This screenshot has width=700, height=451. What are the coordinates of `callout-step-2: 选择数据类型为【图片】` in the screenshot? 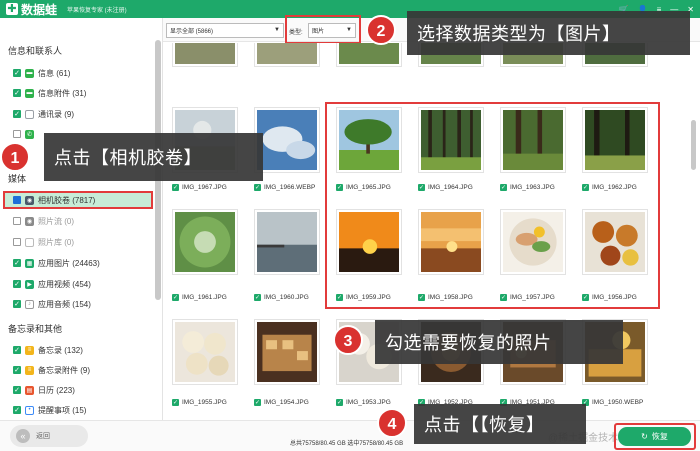 It's located at (548, 33).